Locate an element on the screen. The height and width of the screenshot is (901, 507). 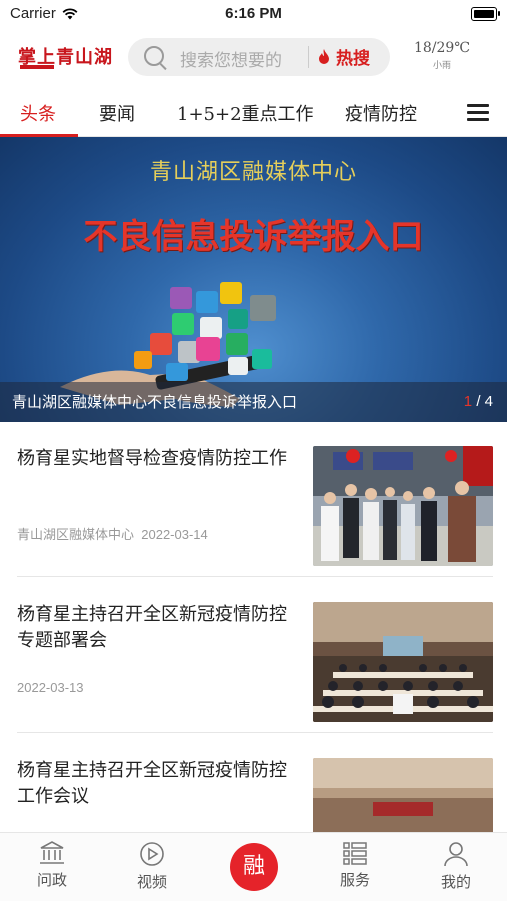
weather-temp: 18/29℃ is located at coordinates (441, 48).